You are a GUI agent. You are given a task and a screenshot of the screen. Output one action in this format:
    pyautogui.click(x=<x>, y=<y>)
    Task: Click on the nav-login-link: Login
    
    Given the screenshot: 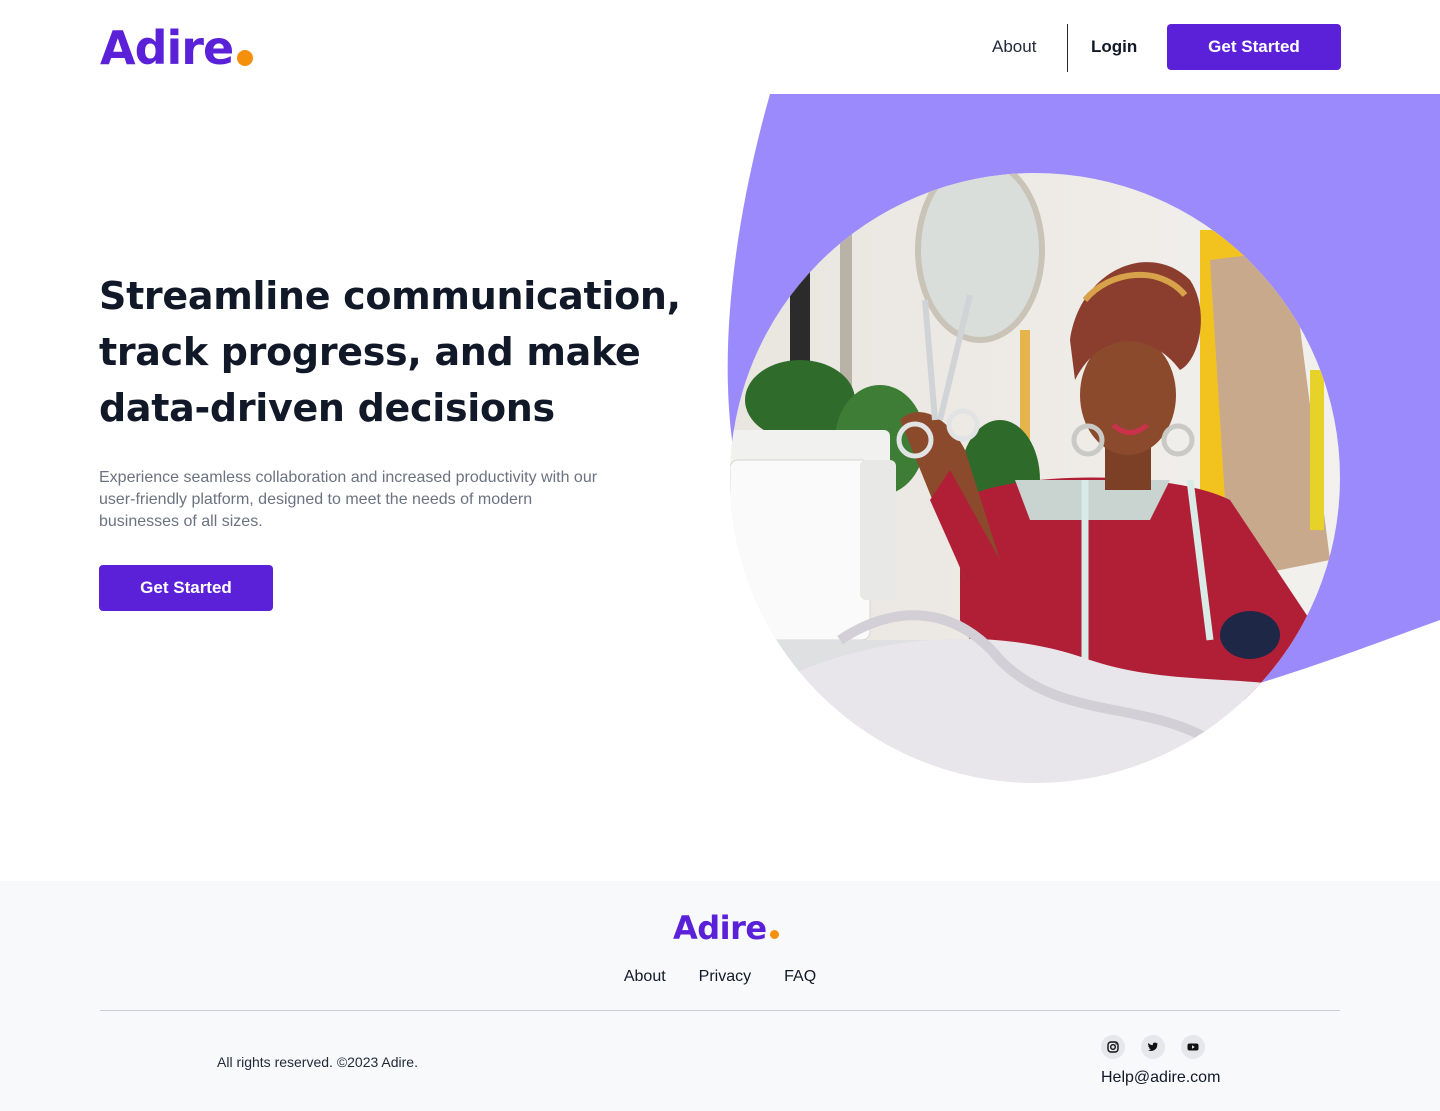 What is the action you would take?
    pyautogui.click(x=1114, y=47)
    